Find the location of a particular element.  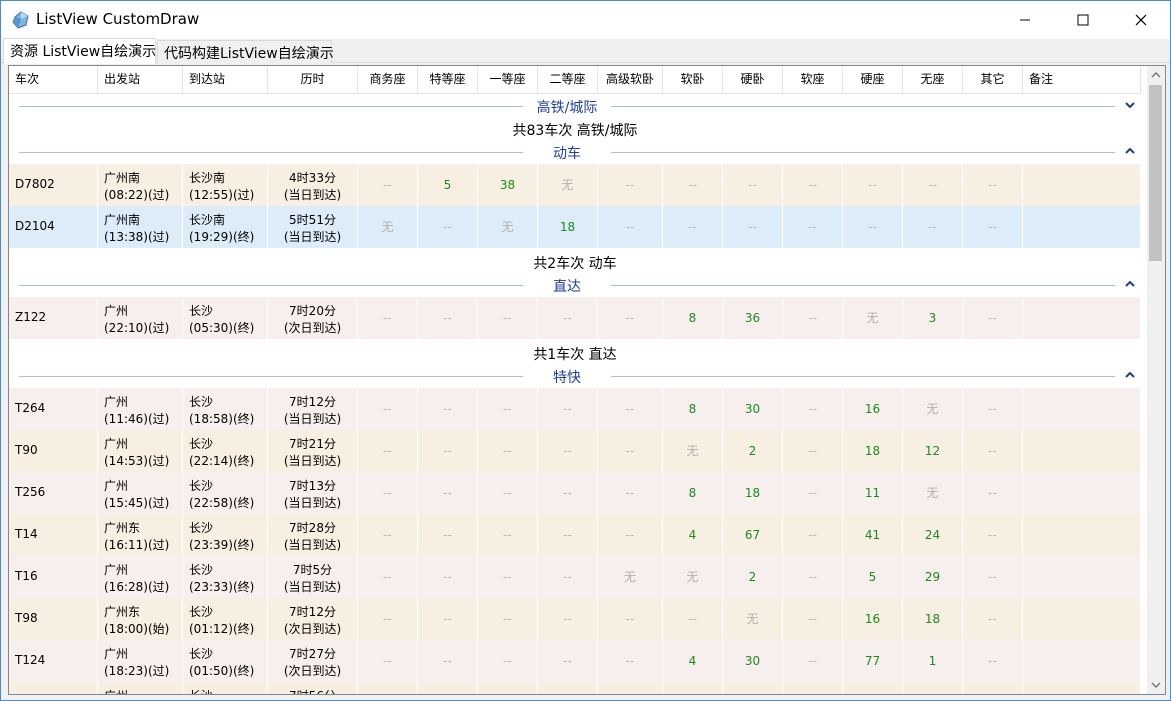

cell-line: 长沙 is located at coordinates (201, 612).